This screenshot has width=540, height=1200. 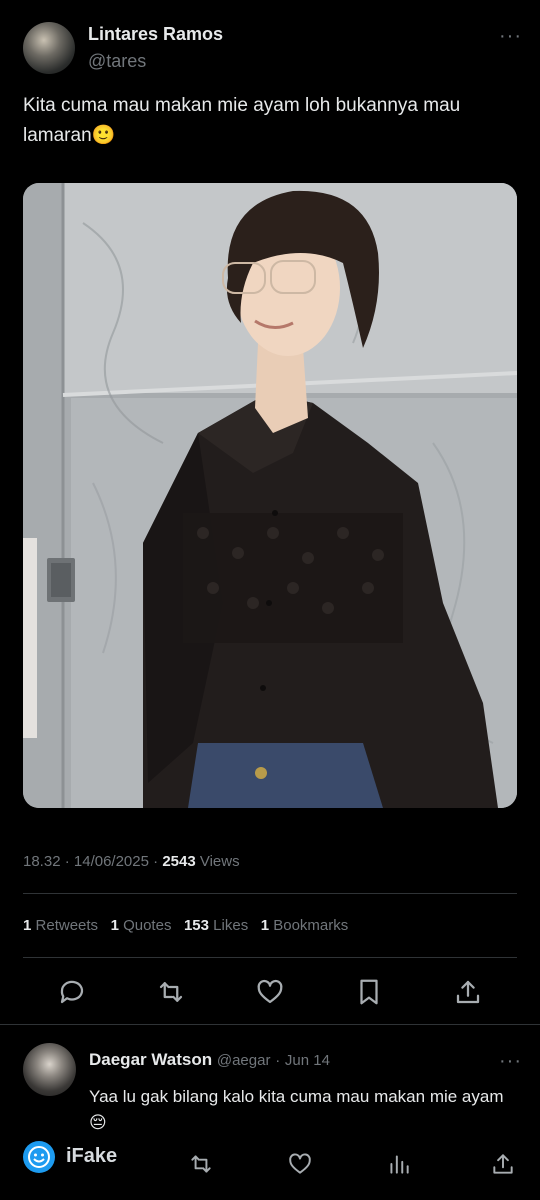 What do you see at coordinates (399, 1164) in the screenshot?
I see `reply-views-icon` at bounding box center [399, 1164].